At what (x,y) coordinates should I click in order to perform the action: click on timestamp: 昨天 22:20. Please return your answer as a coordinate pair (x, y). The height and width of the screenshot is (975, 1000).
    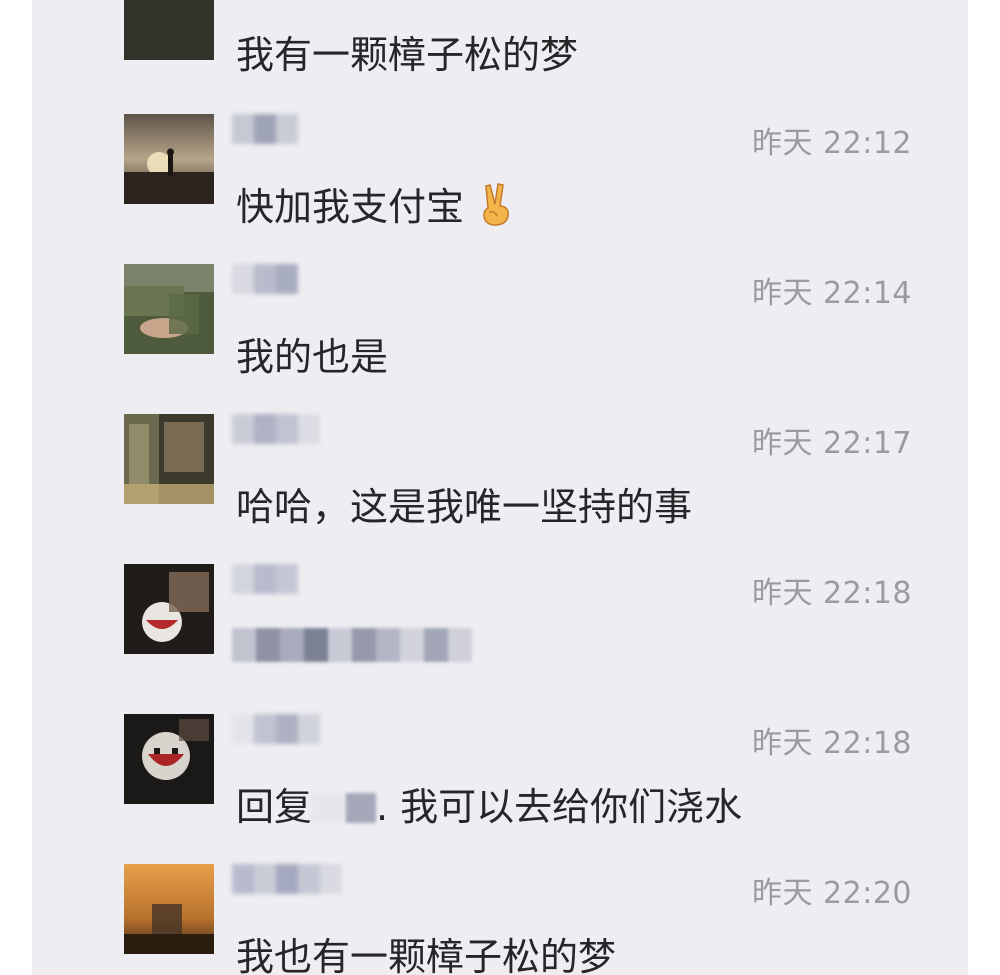
    Looking at the image, I should click on (832, 893).